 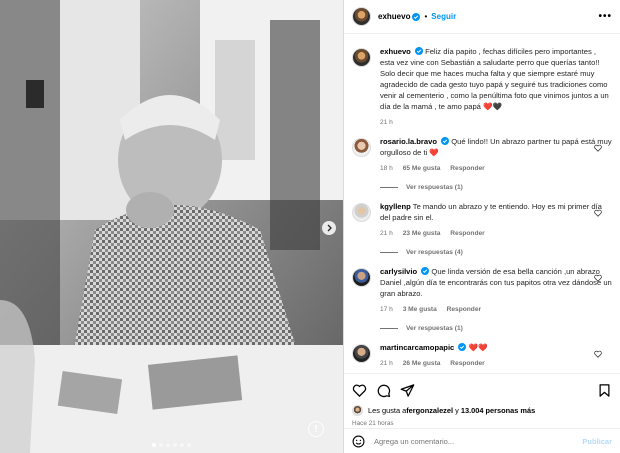 I want to click on comment-meta: 18 h 65 Me gusta Responder, so click(x=496, y=168).